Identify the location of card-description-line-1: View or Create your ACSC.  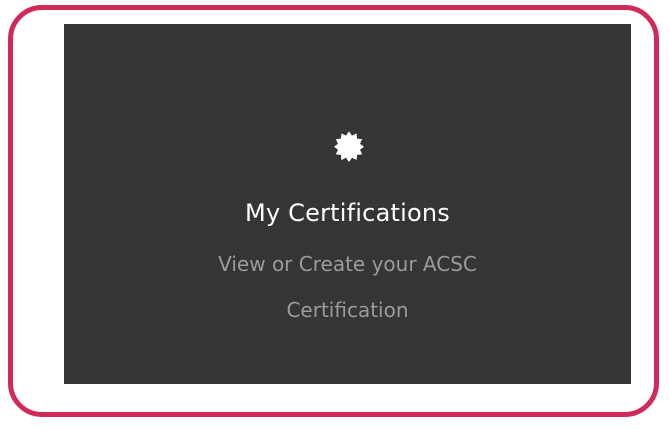
(347, 264).